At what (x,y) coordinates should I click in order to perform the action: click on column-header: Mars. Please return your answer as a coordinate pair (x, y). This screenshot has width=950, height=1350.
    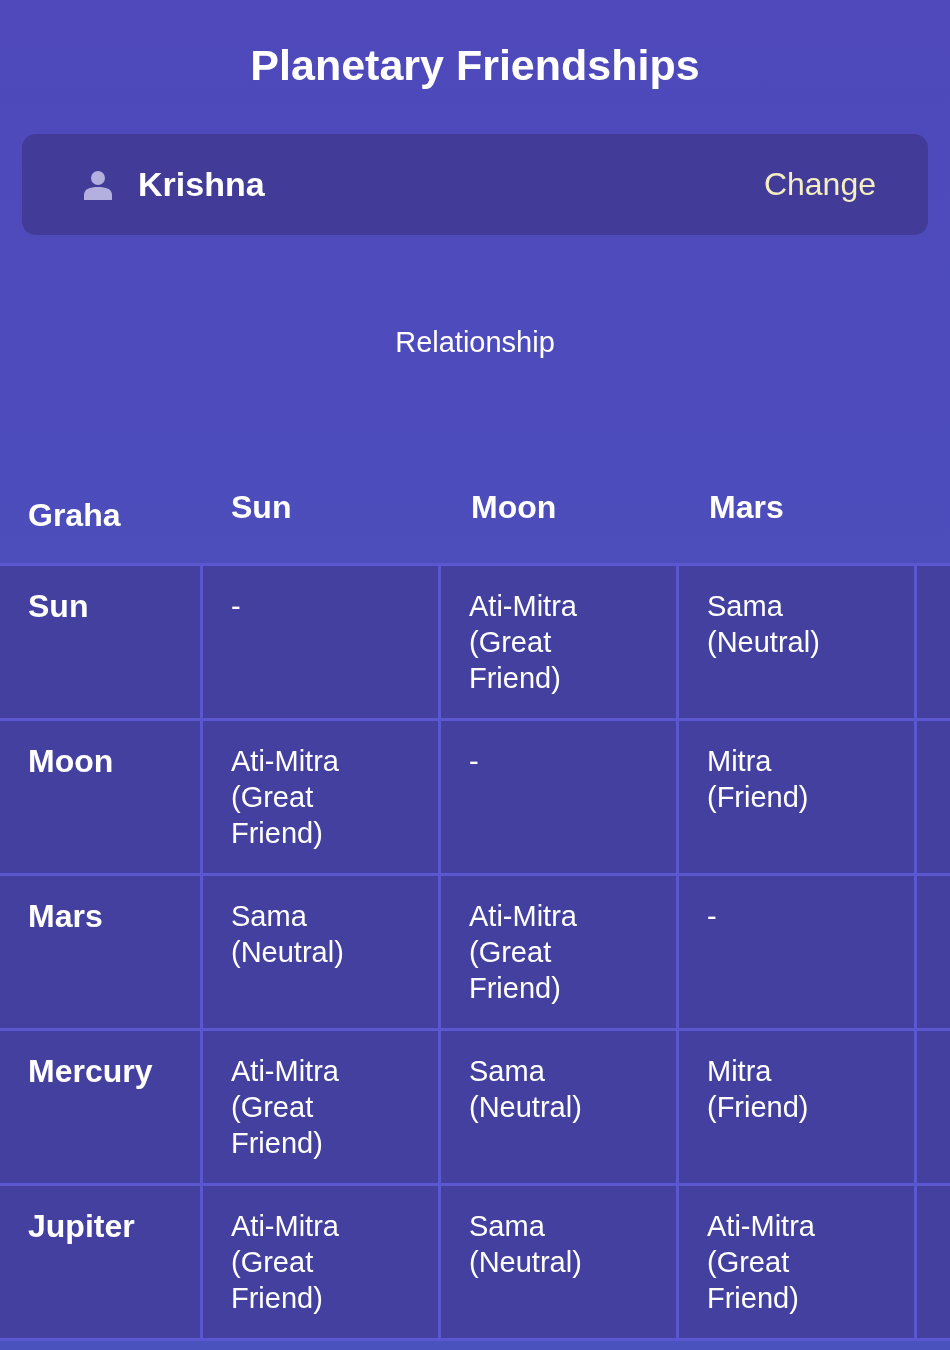
    Looking at the image, I should click on (746, 507).